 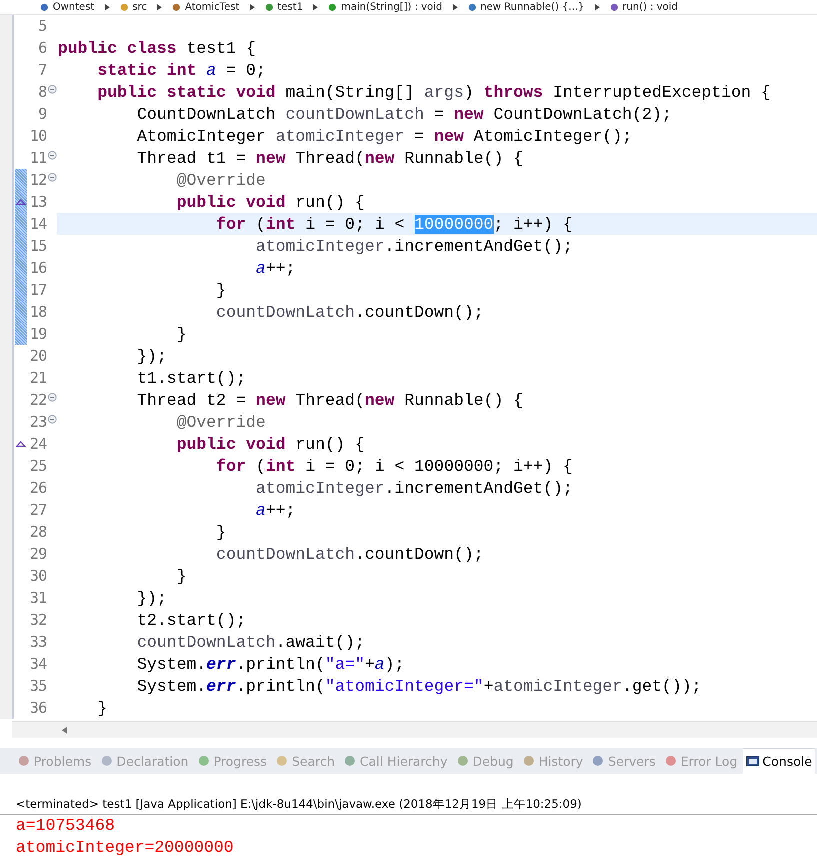 What do you see at coordinates (650, 7) in the screenshot?
I see `breadcrumb-item: run() : void` at bounding box center [650, 7].